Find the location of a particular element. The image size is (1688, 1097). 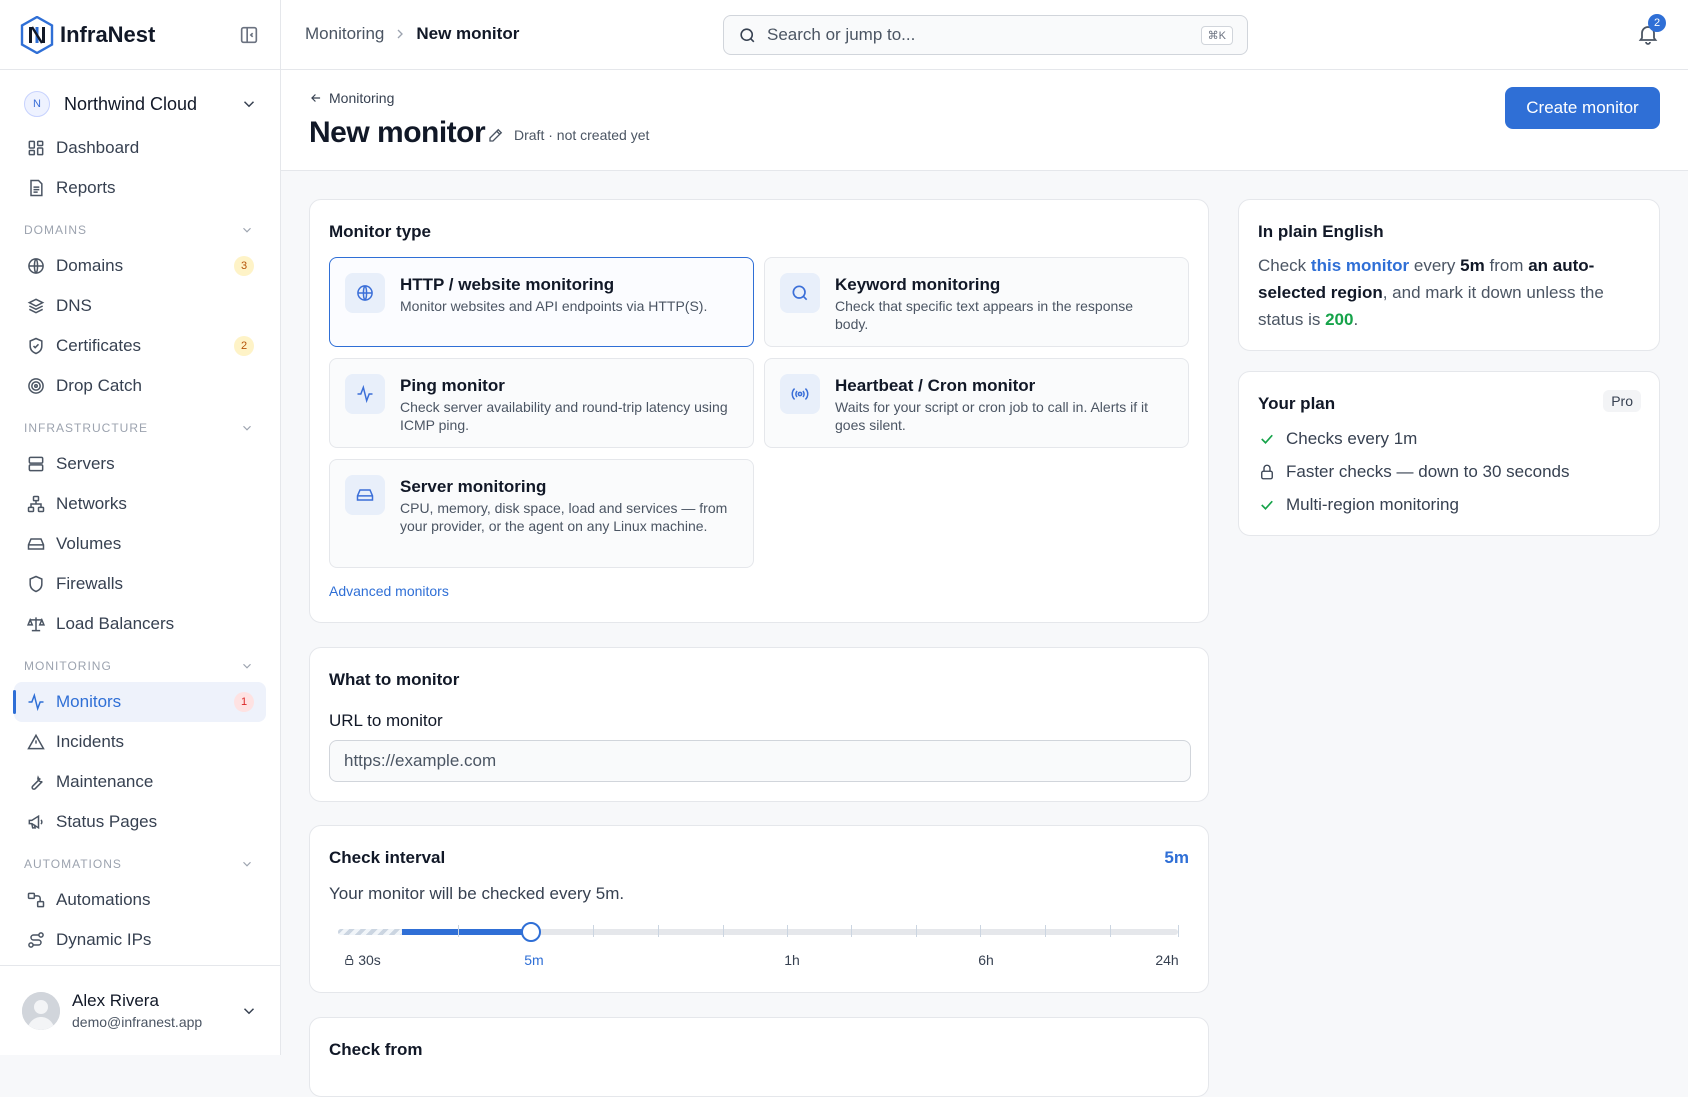

layers-icon is located at coordinates (36, 306).